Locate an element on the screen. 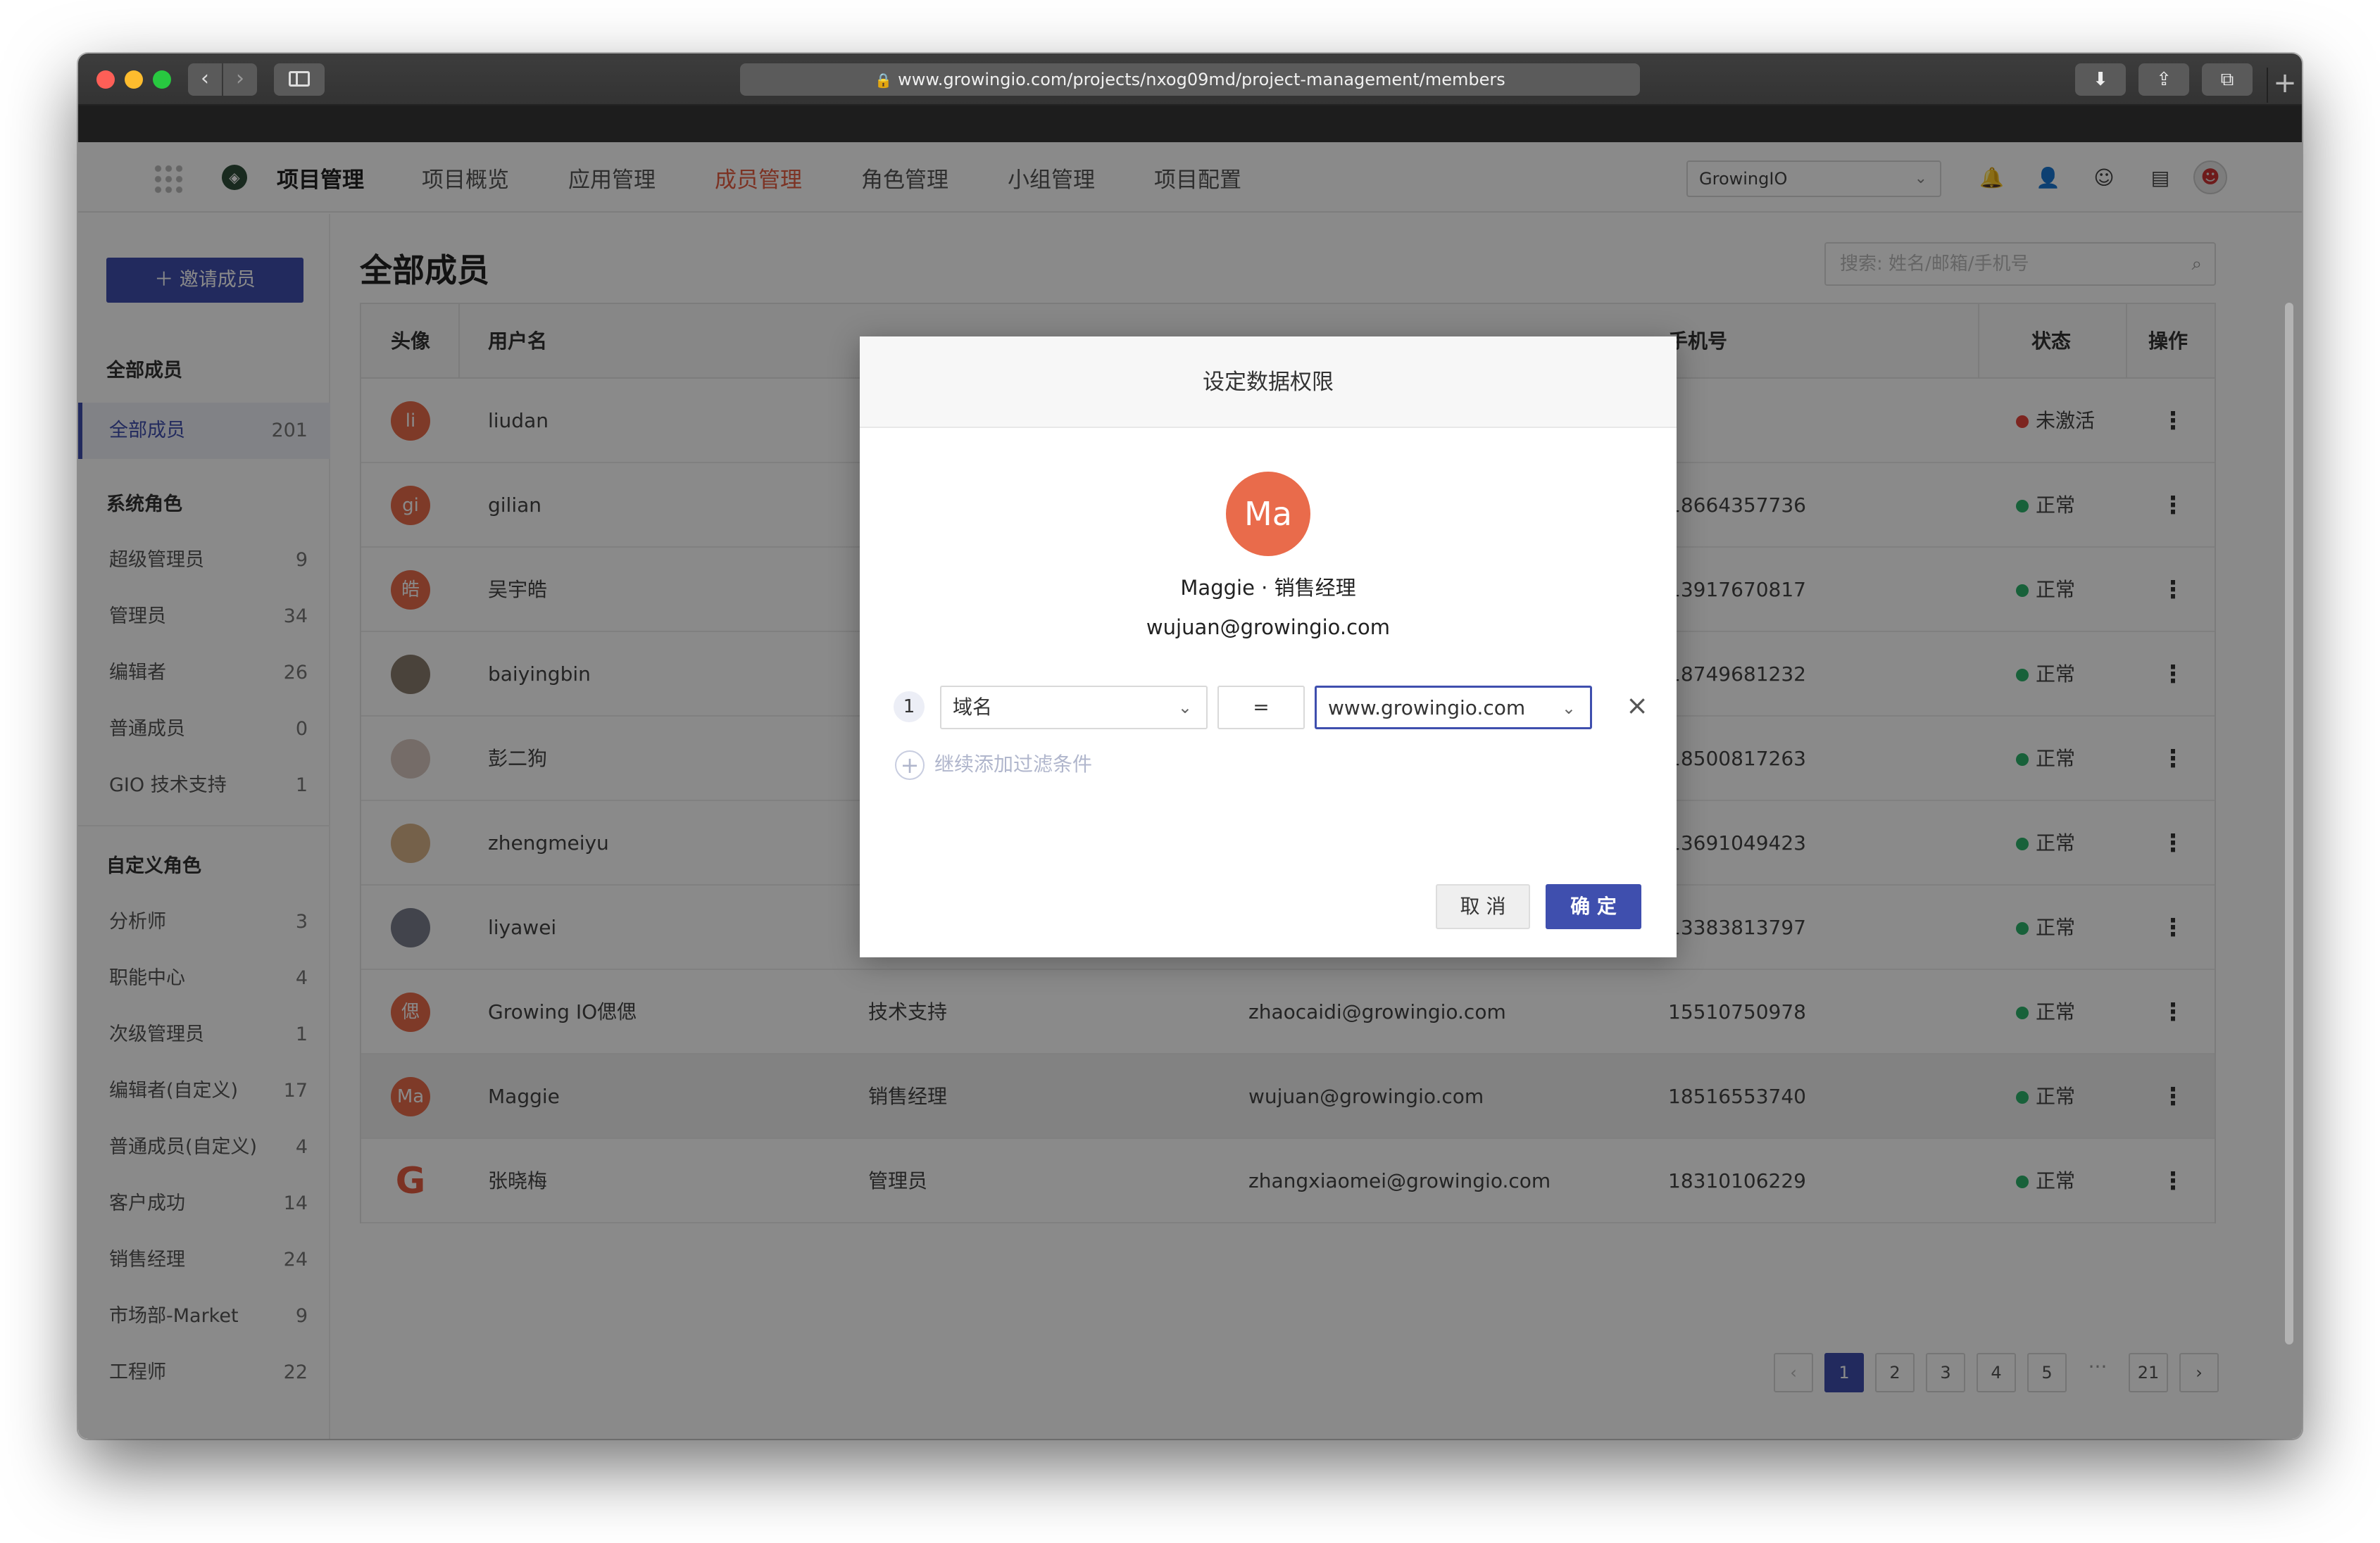 This screenshot has height=1543, width=2380. lock-icon: 🔒 is located at coordinates (884, 80).